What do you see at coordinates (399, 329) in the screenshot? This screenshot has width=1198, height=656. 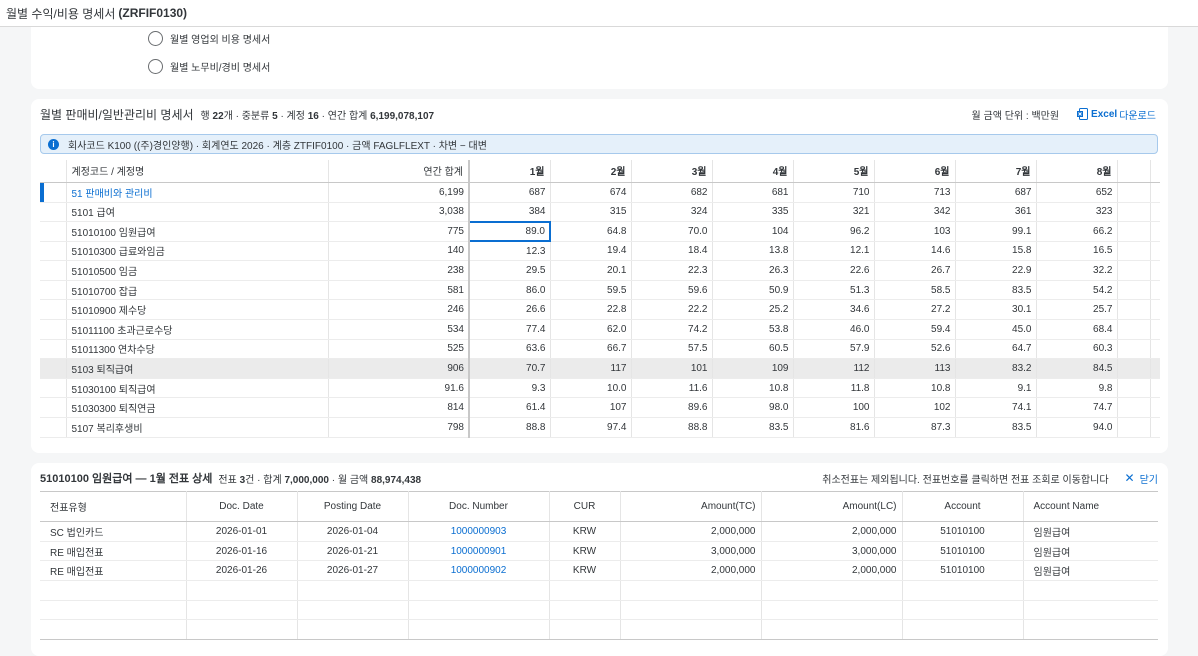 I see `annual-cell: 534` at bounding box center [399, 329].